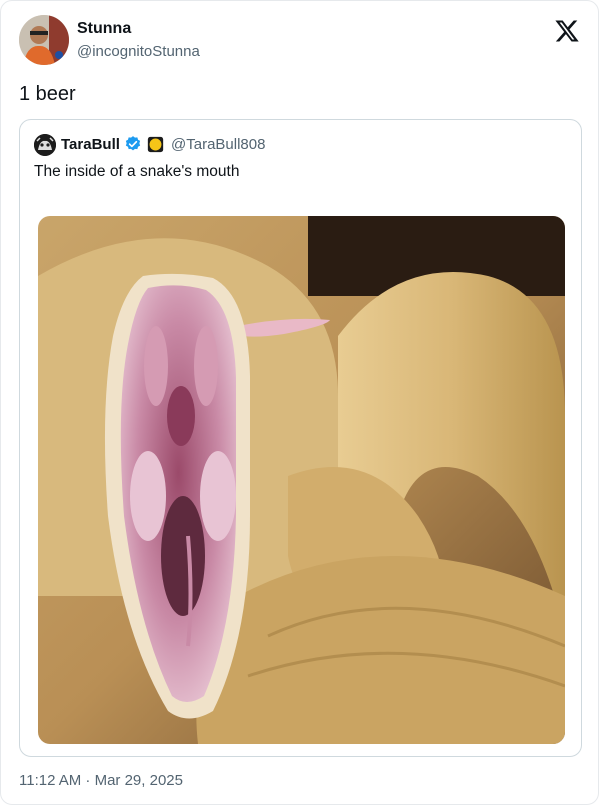  What do you see at coordinates (567, 31) in the screenshot?
I see `x-logo-icon` at bounding box center [567, 31].